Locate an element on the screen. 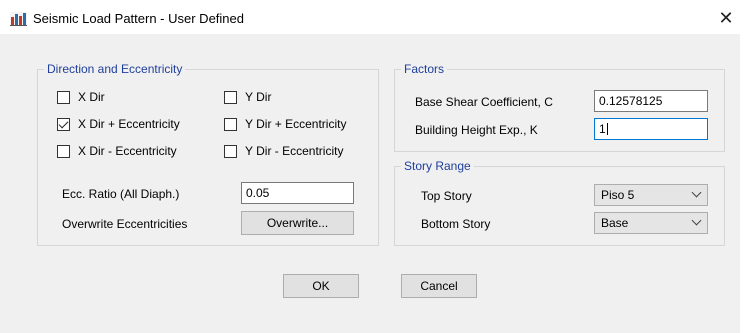 Image resolution: width=747 pixels, height=333 pixels. app-grid-icon is located at coordinates (18, 19).